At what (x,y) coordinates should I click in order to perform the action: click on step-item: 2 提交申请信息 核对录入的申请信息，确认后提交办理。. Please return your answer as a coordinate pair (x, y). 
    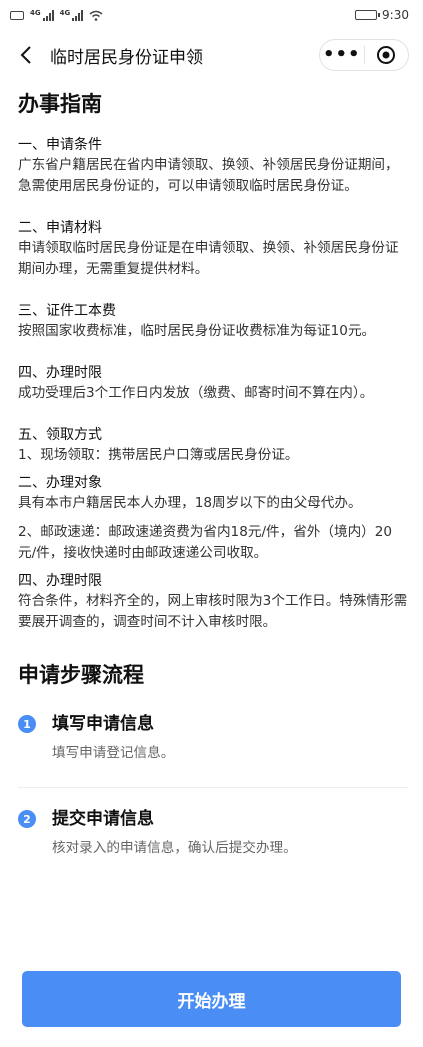
    Looking at the image, I should click on (213, 832).